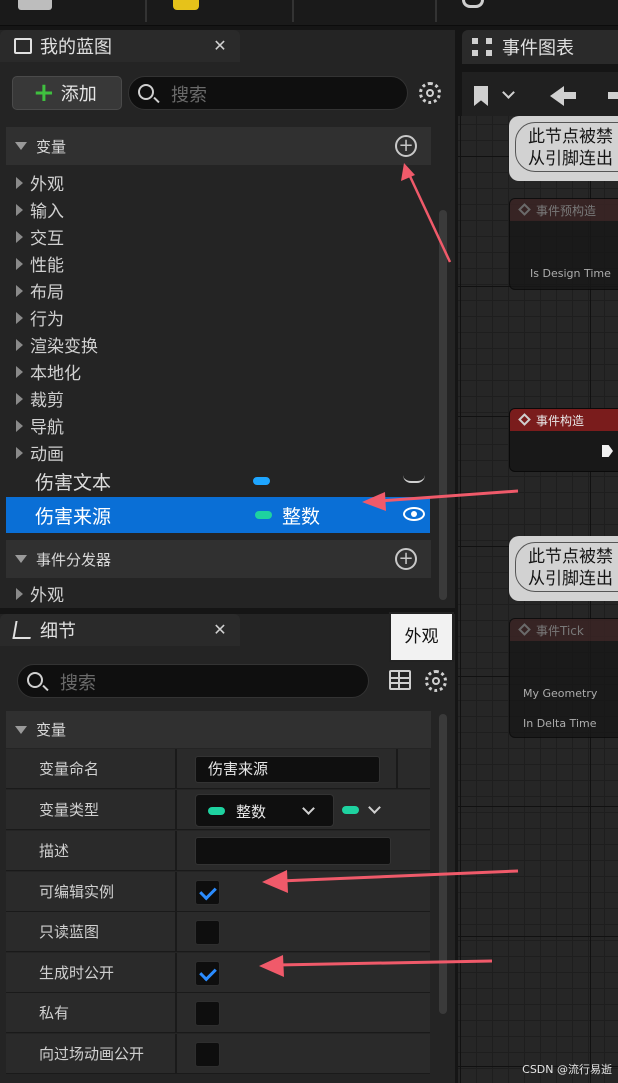 The height and width of the screenshot is (1083, 618). Describe the element at coordinates (563, 440) in the screenshot. I see `node-event-construct: 事件构造` at that location.